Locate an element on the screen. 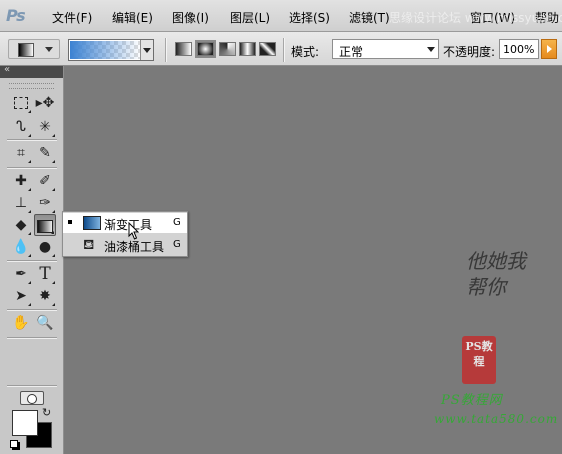  mode-label: 模式: is located at coordinates (305, 52).